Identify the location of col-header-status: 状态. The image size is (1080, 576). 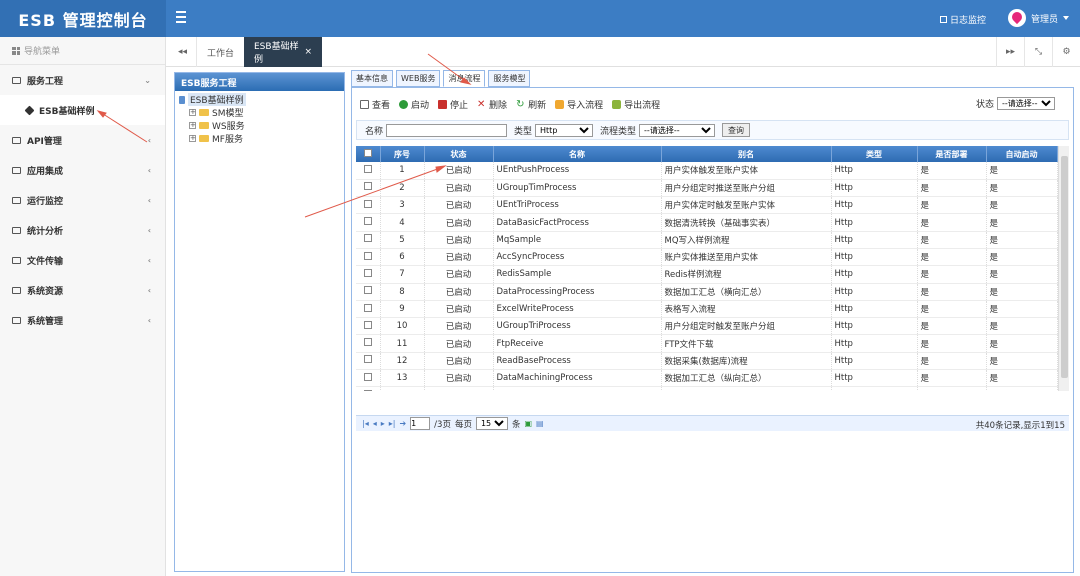
(459, 154).